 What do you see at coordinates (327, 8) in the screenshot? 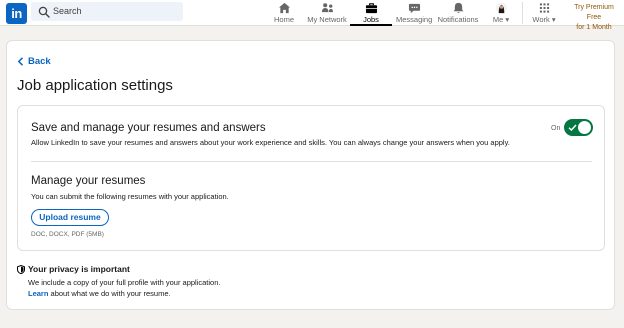
I see `network-icon` at bounding box center [327, 8].